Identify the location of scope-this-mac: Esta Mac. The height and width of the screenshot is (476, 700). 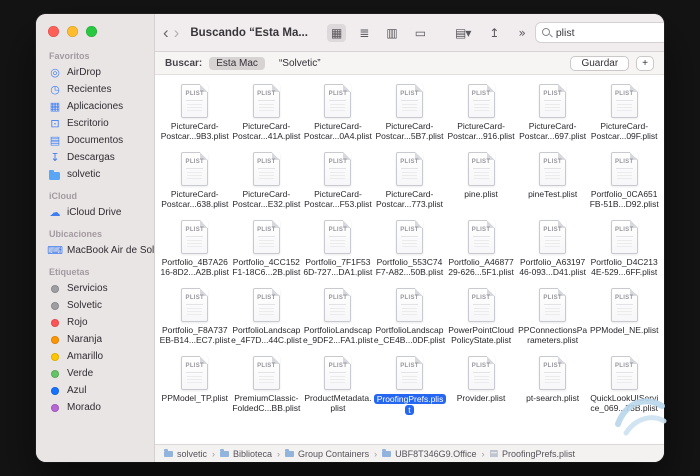
(237, 63).